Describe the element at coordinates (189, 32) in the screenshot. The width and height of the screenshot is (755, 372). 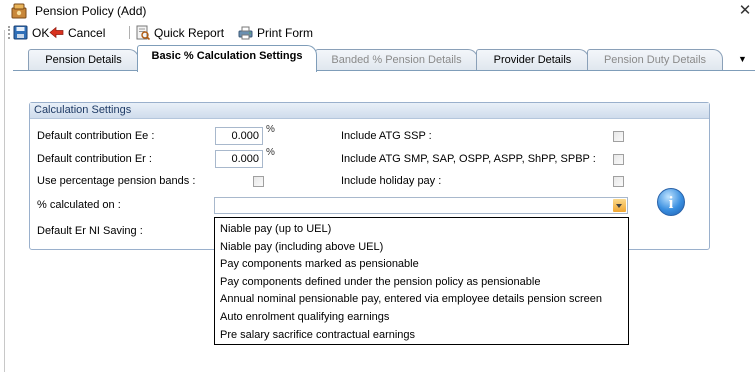
I see `quick-report-label: Quick Report` at that location.